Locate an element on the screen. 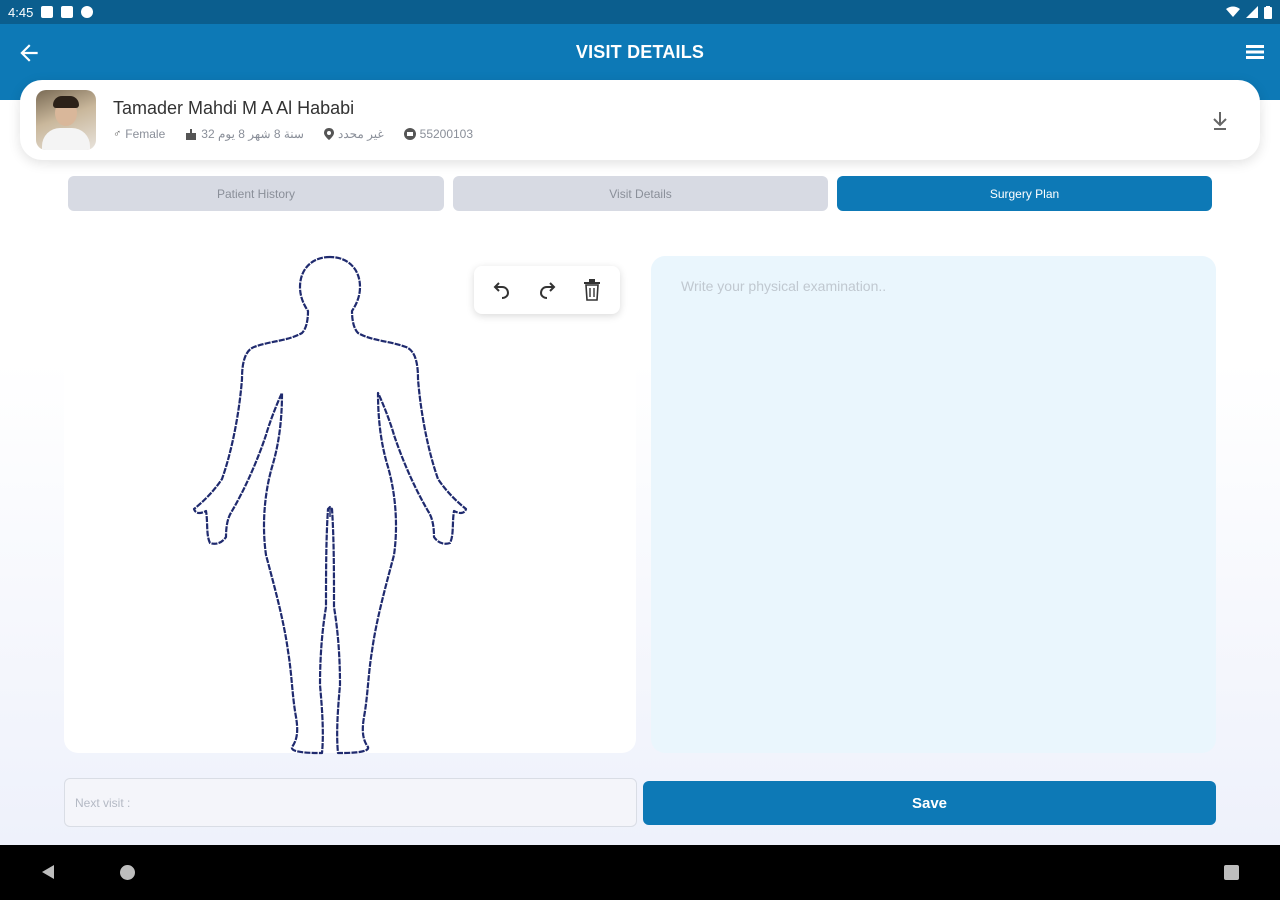 This screenshot has height=900, width=1280. patient-gender: Female is located at coordinates (145, 134).